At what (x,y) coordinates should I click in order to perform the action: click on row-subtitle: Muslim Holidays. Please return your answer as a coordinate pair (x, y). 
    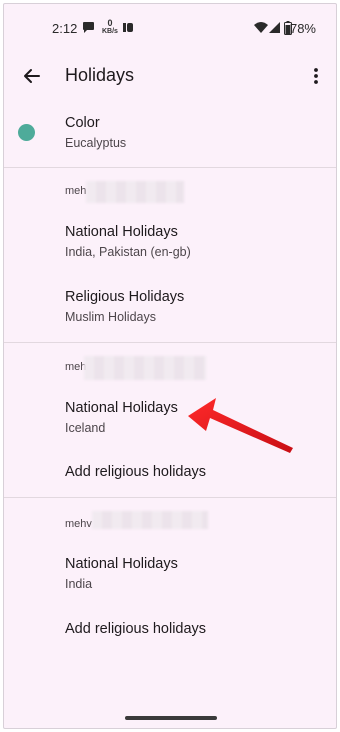
    Looking at the image, I should click on (110, 317).